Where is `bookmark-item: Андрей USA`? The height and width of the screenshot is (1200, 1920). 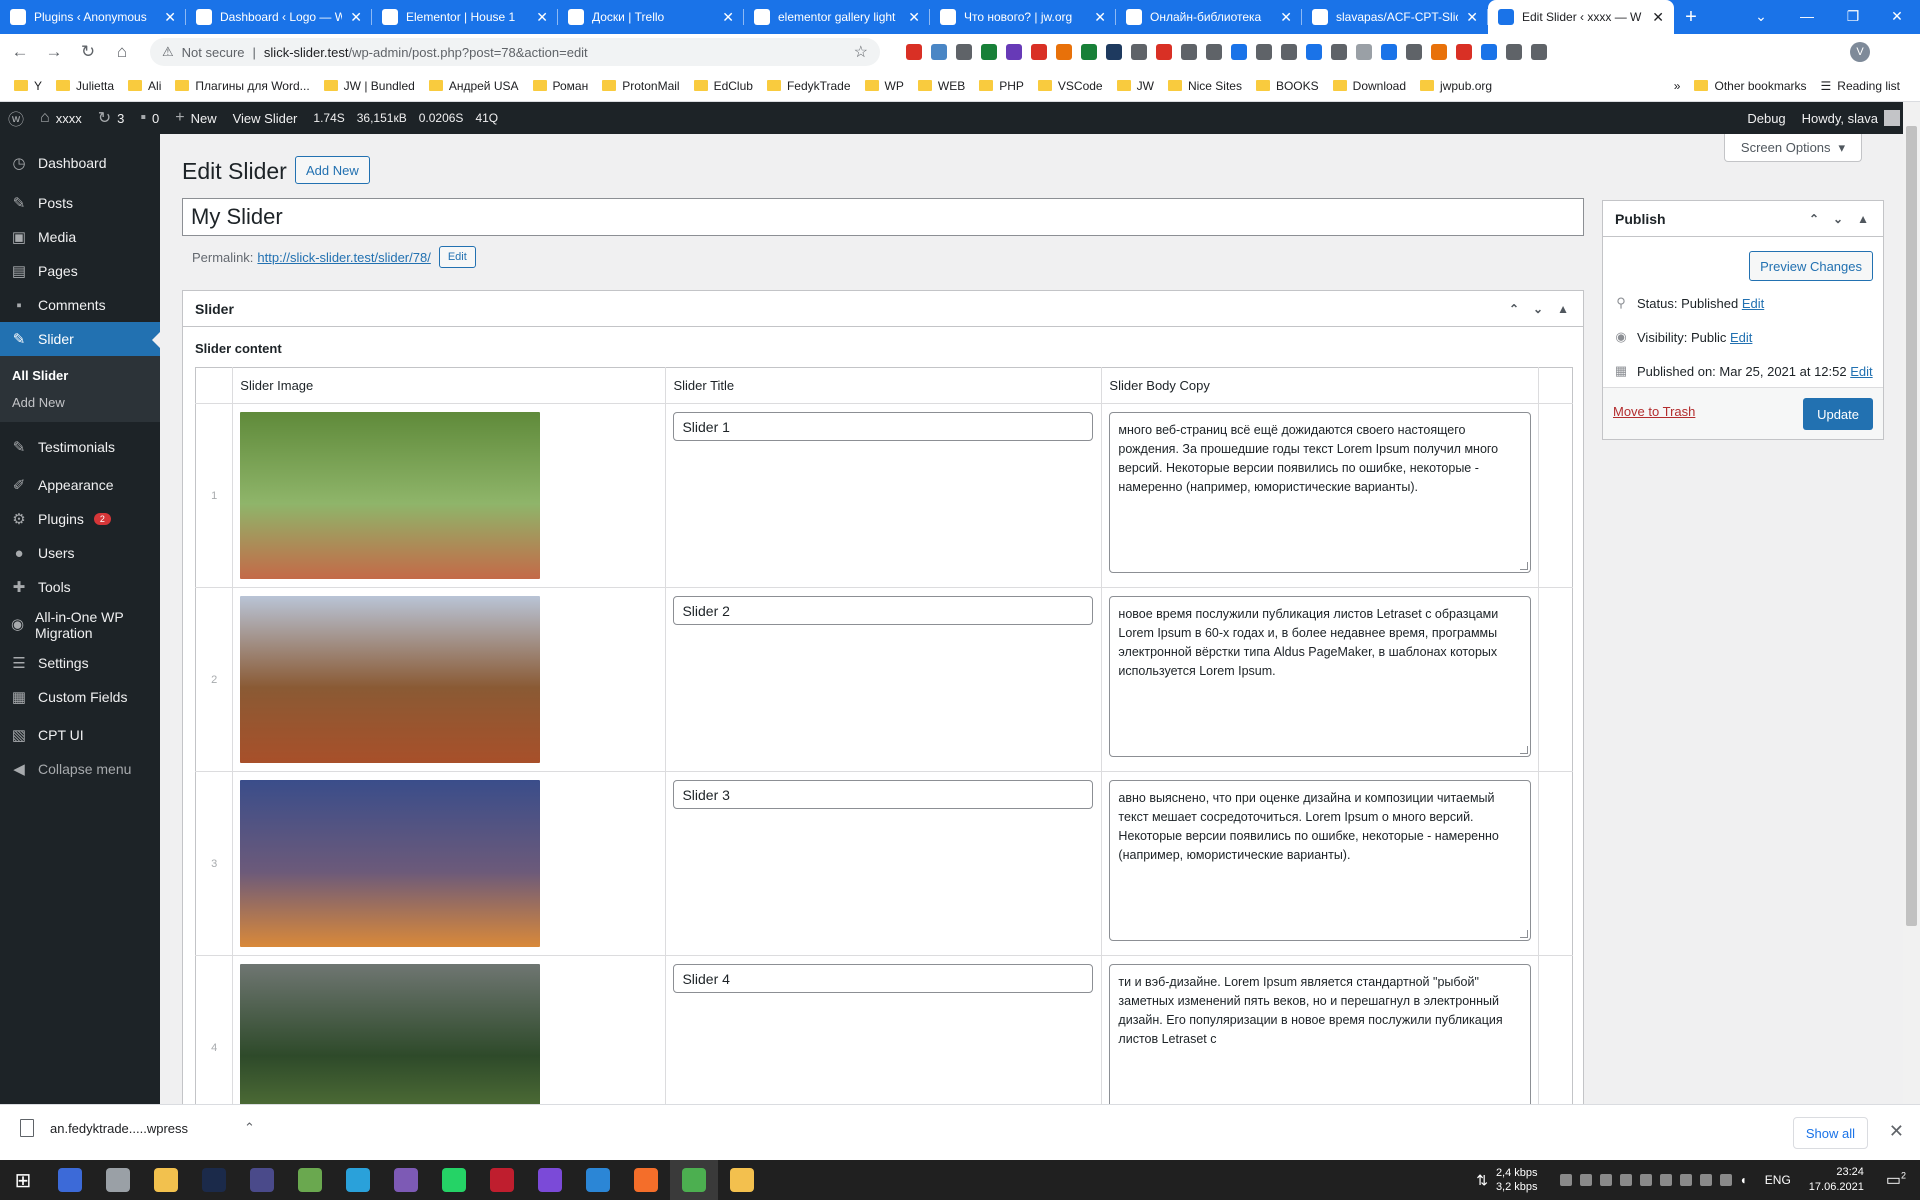 bookmark-item: Андрей USA is located at coordinates (473, 86).